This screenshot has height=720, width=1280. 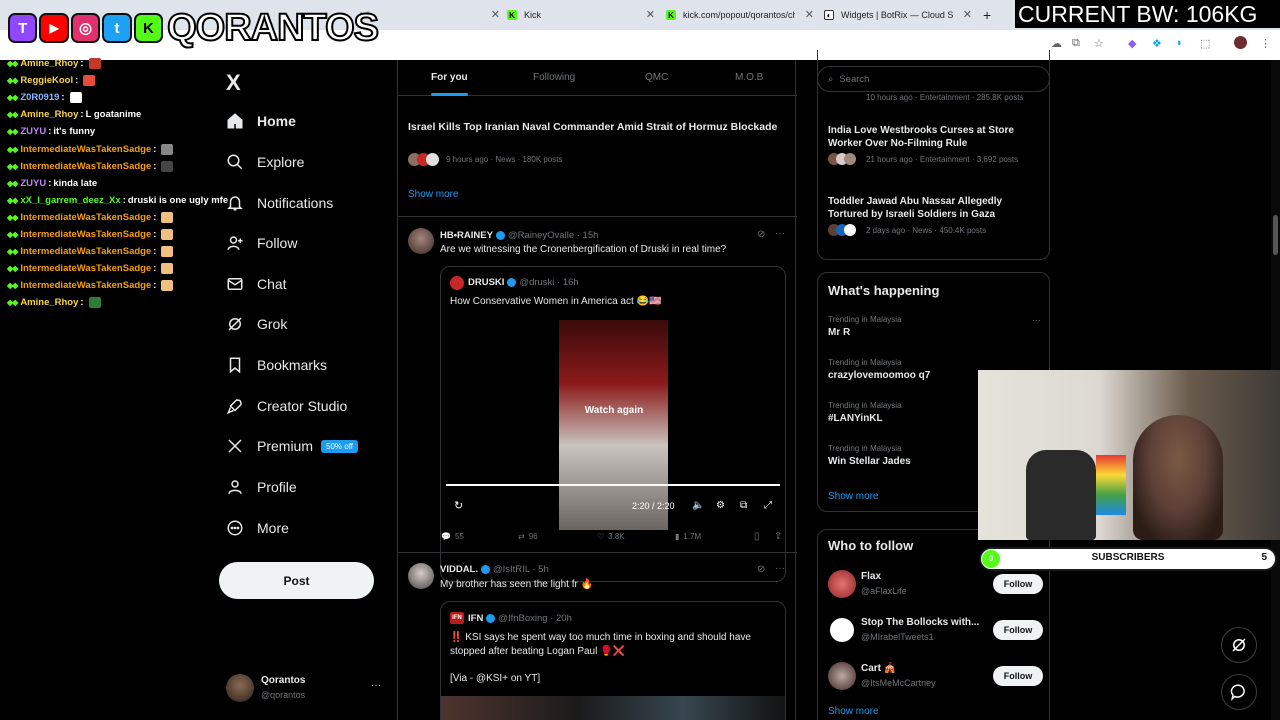 What do you see at coordinates (581, 15) in the screenshot?
I see `browser-tab: K Kick ✕` at bounding box center [581, 15].